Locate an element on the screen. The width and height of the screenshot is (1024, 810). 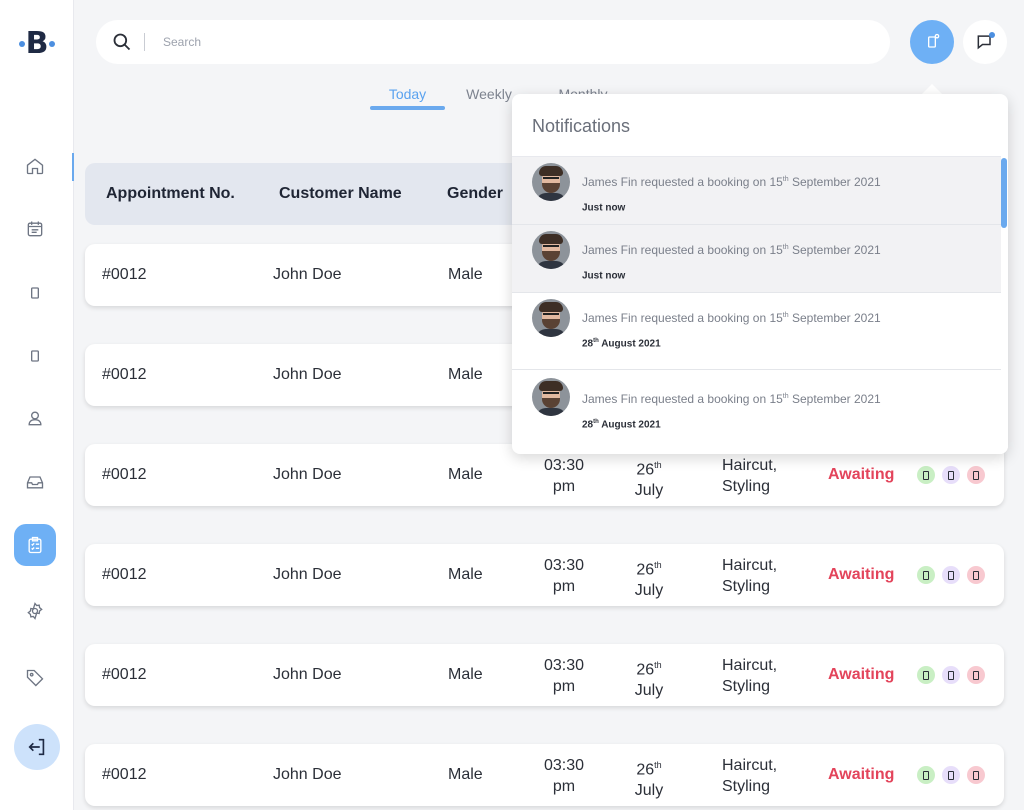
sidebar-item-users is located at coordinates (35, 418).